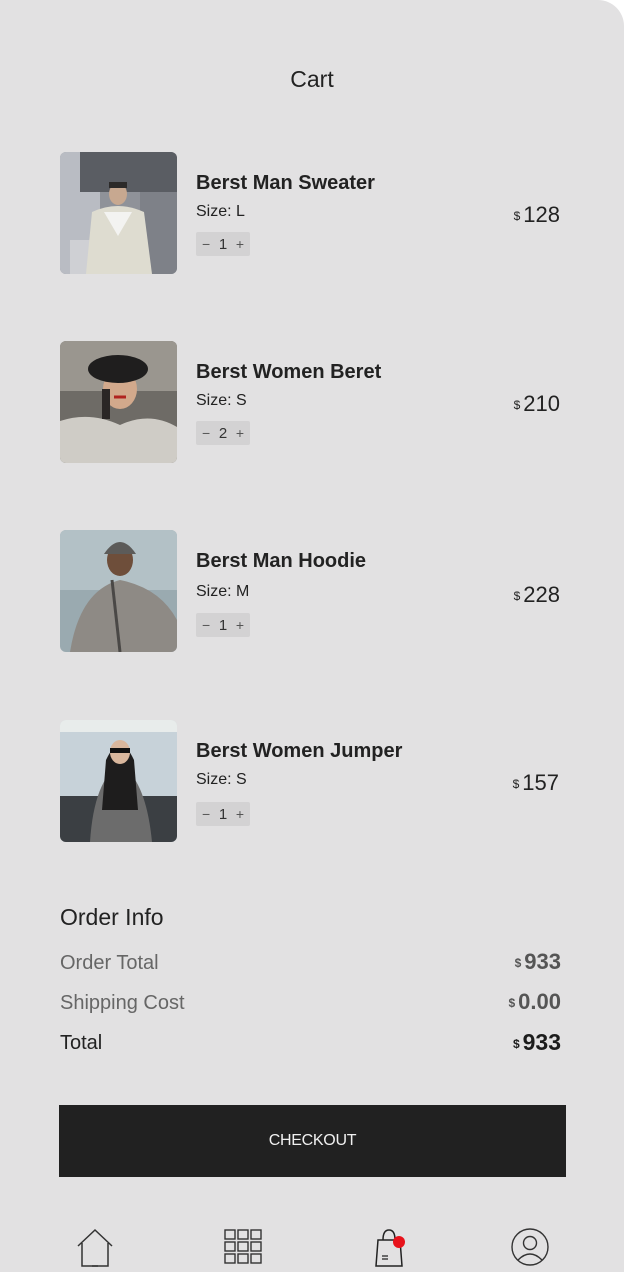 The image size is (628, 1272). I want to click on order-total-value: 933, so click(542, 961).